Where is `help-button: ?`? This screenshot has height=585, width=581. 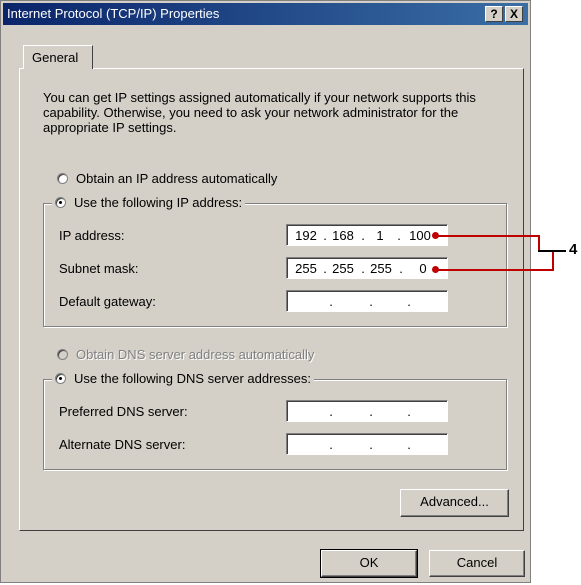
help-button: ? is located at coordinates (494, 14).